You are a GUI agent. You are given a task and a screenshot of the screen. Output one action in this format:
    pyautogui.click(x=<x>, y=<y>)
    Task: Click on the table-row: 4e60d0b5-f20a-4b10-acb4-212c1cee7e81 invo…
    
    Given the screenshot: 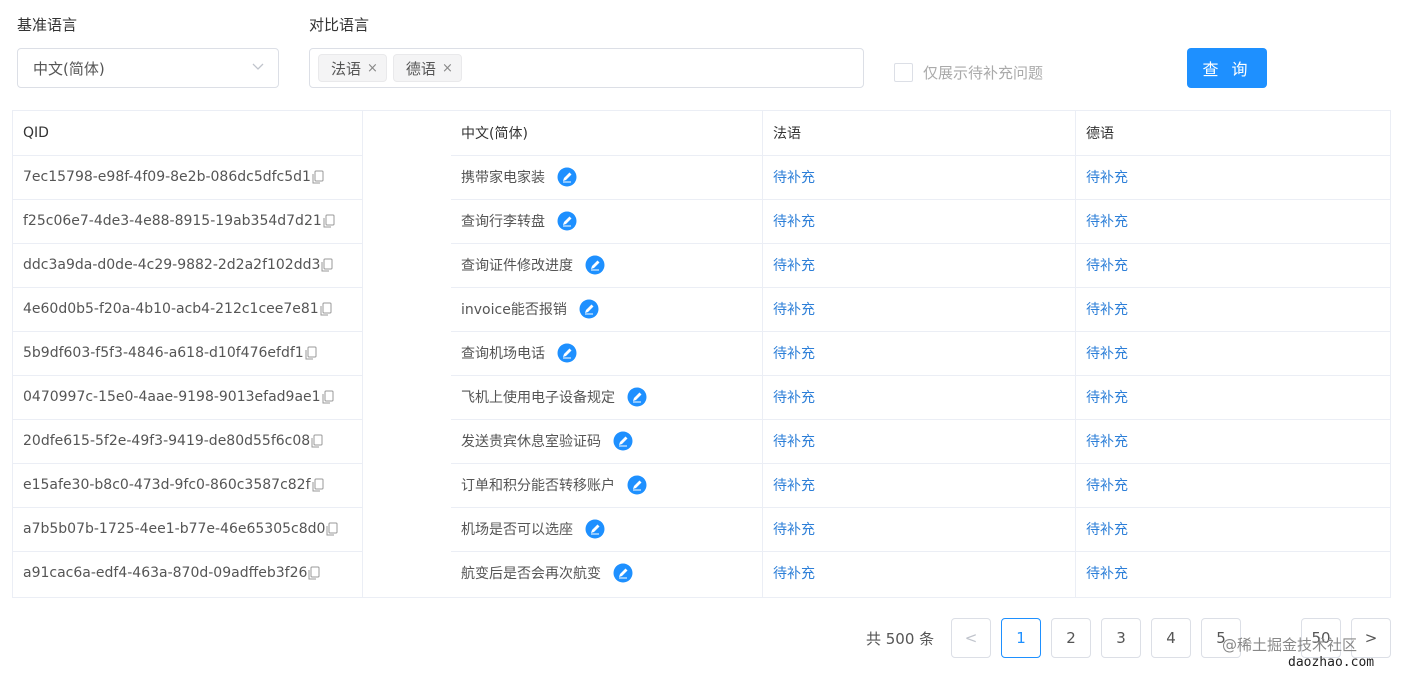 What is the action you would take?
    pyautogui.click(x=701, y=309)
    